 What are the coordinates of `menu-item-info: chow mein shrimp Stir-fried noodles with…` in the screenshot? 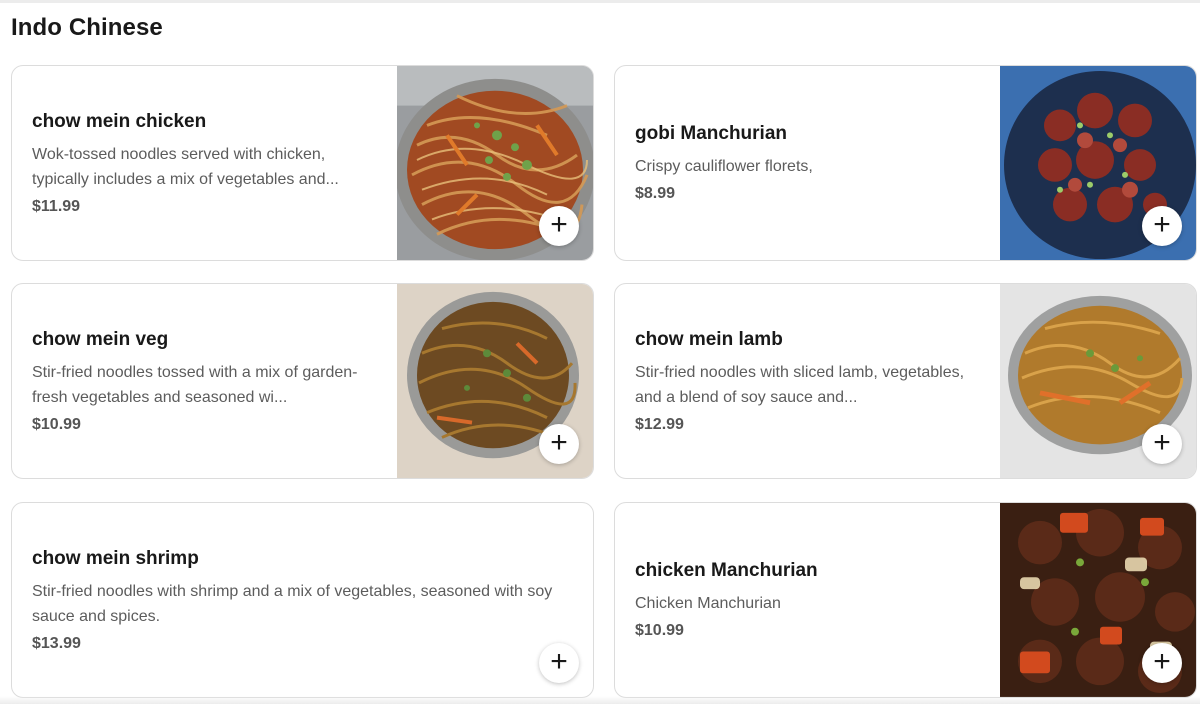 It's located at (292, 600).